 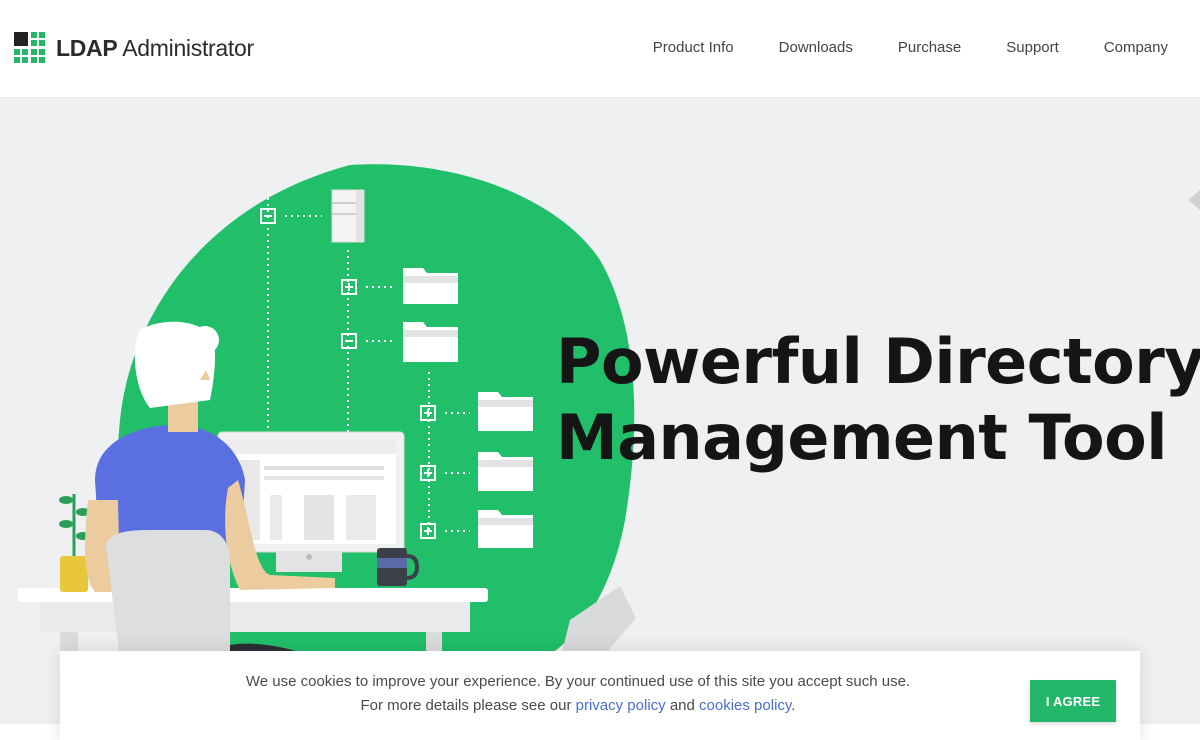 What do you see at coordinates (1032, 47) in the screenshot?
I see `nav-item-support: Support` at bounding box center [1032, 47].